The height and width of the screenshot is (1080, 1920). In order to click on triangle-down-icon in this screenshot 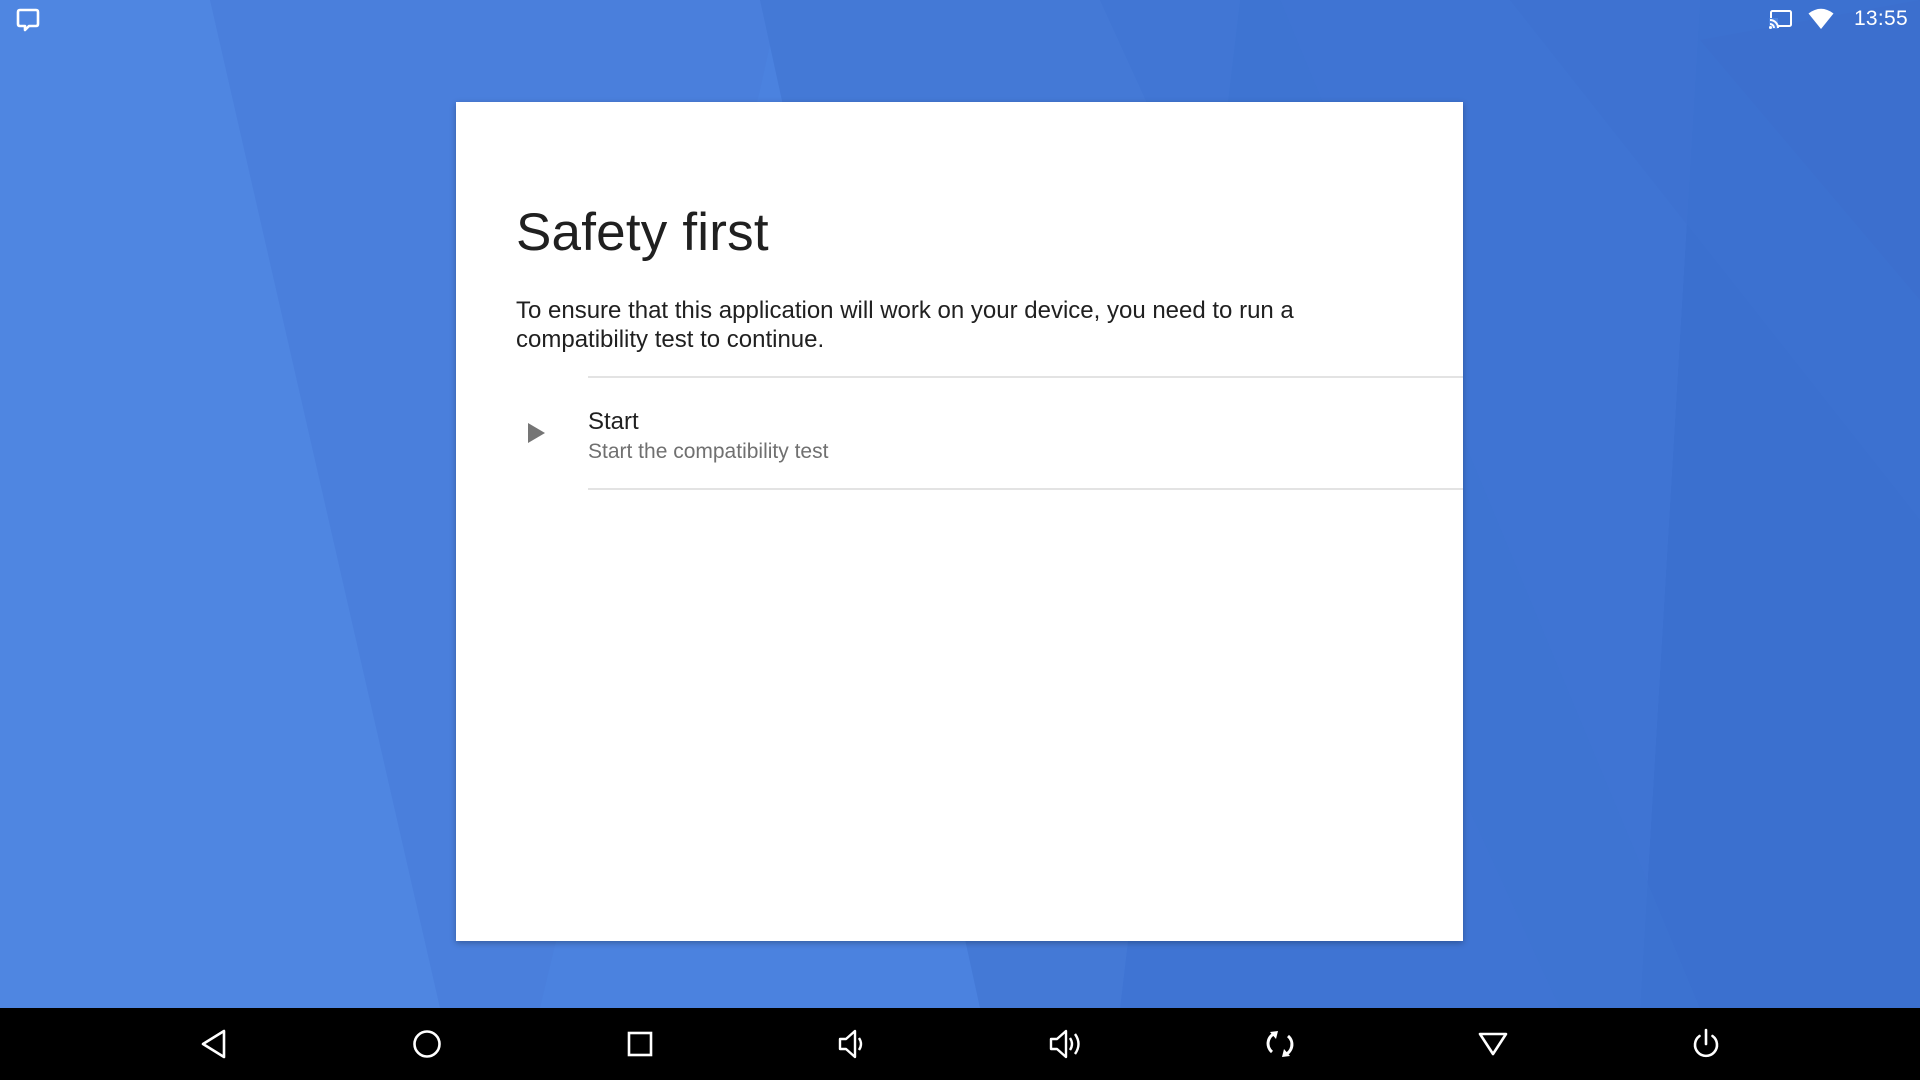, I will do `click(1493, 1044)`.